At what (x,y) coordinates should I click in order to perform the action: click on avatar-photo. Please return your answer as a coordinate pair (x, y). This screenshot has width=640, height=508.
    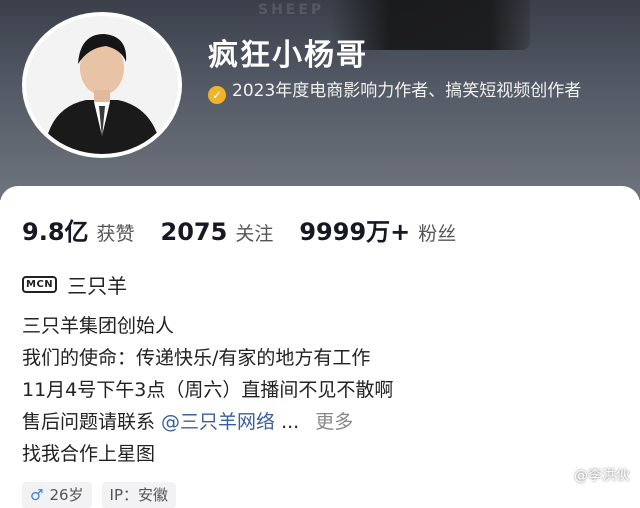
    Looking at the image, I should click on (102, 85).